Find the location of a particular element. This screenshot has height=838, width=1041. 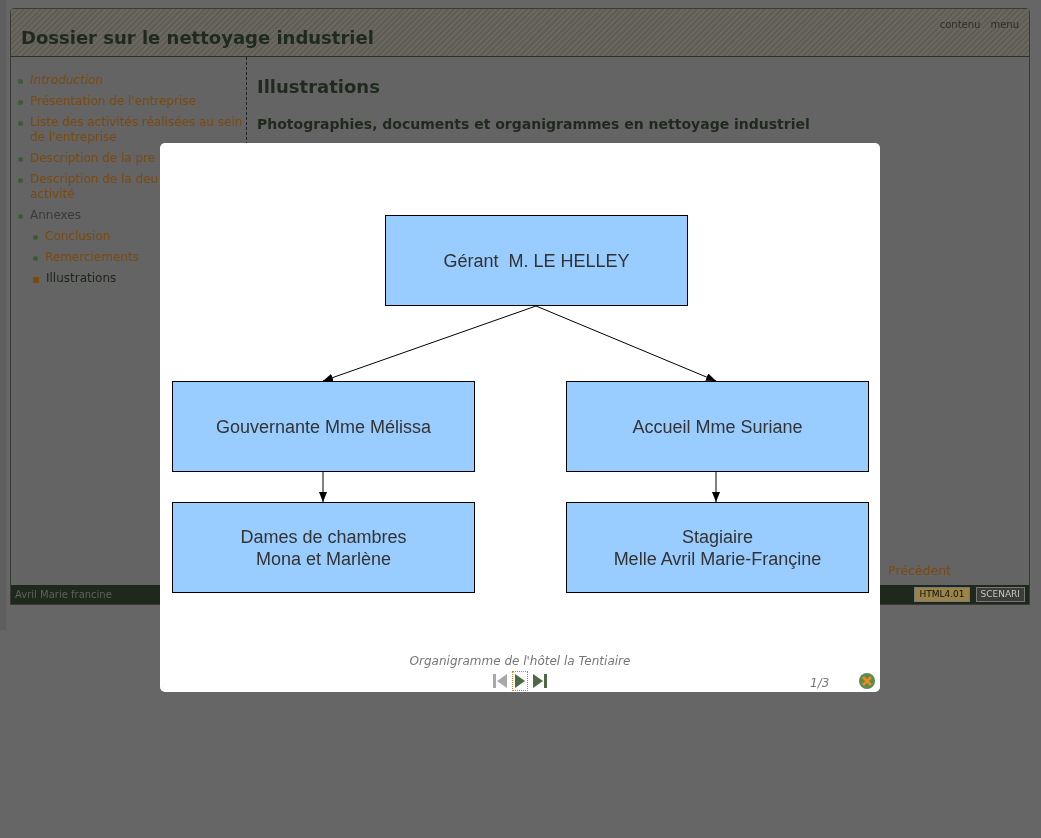

sidebar-link: Conclusion is located at coordinates (78, 236).